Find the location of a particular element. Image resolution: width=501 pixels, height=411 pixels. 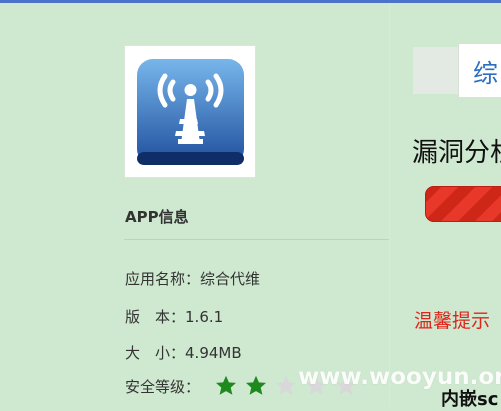

app-version-value: 1.6.1 is located at coordinates (204, 317).